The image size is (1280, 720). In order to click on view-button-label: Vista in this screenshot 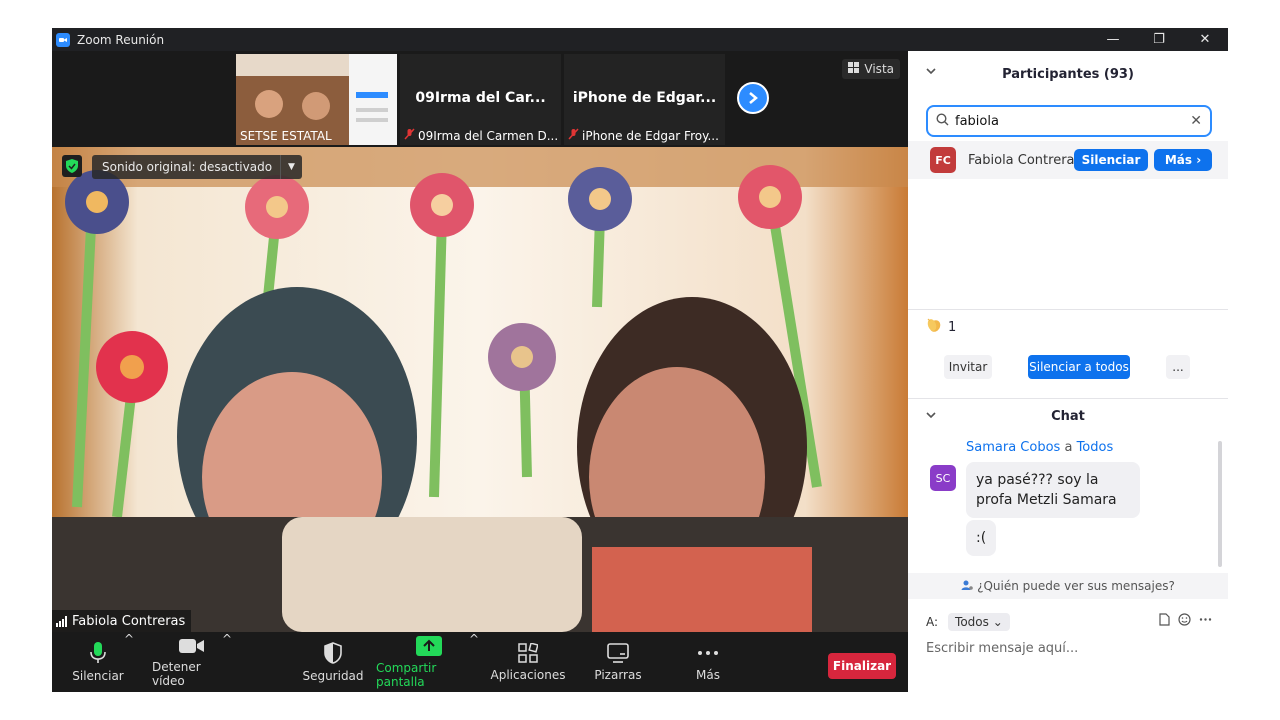, I will do `click(879, 69)`.